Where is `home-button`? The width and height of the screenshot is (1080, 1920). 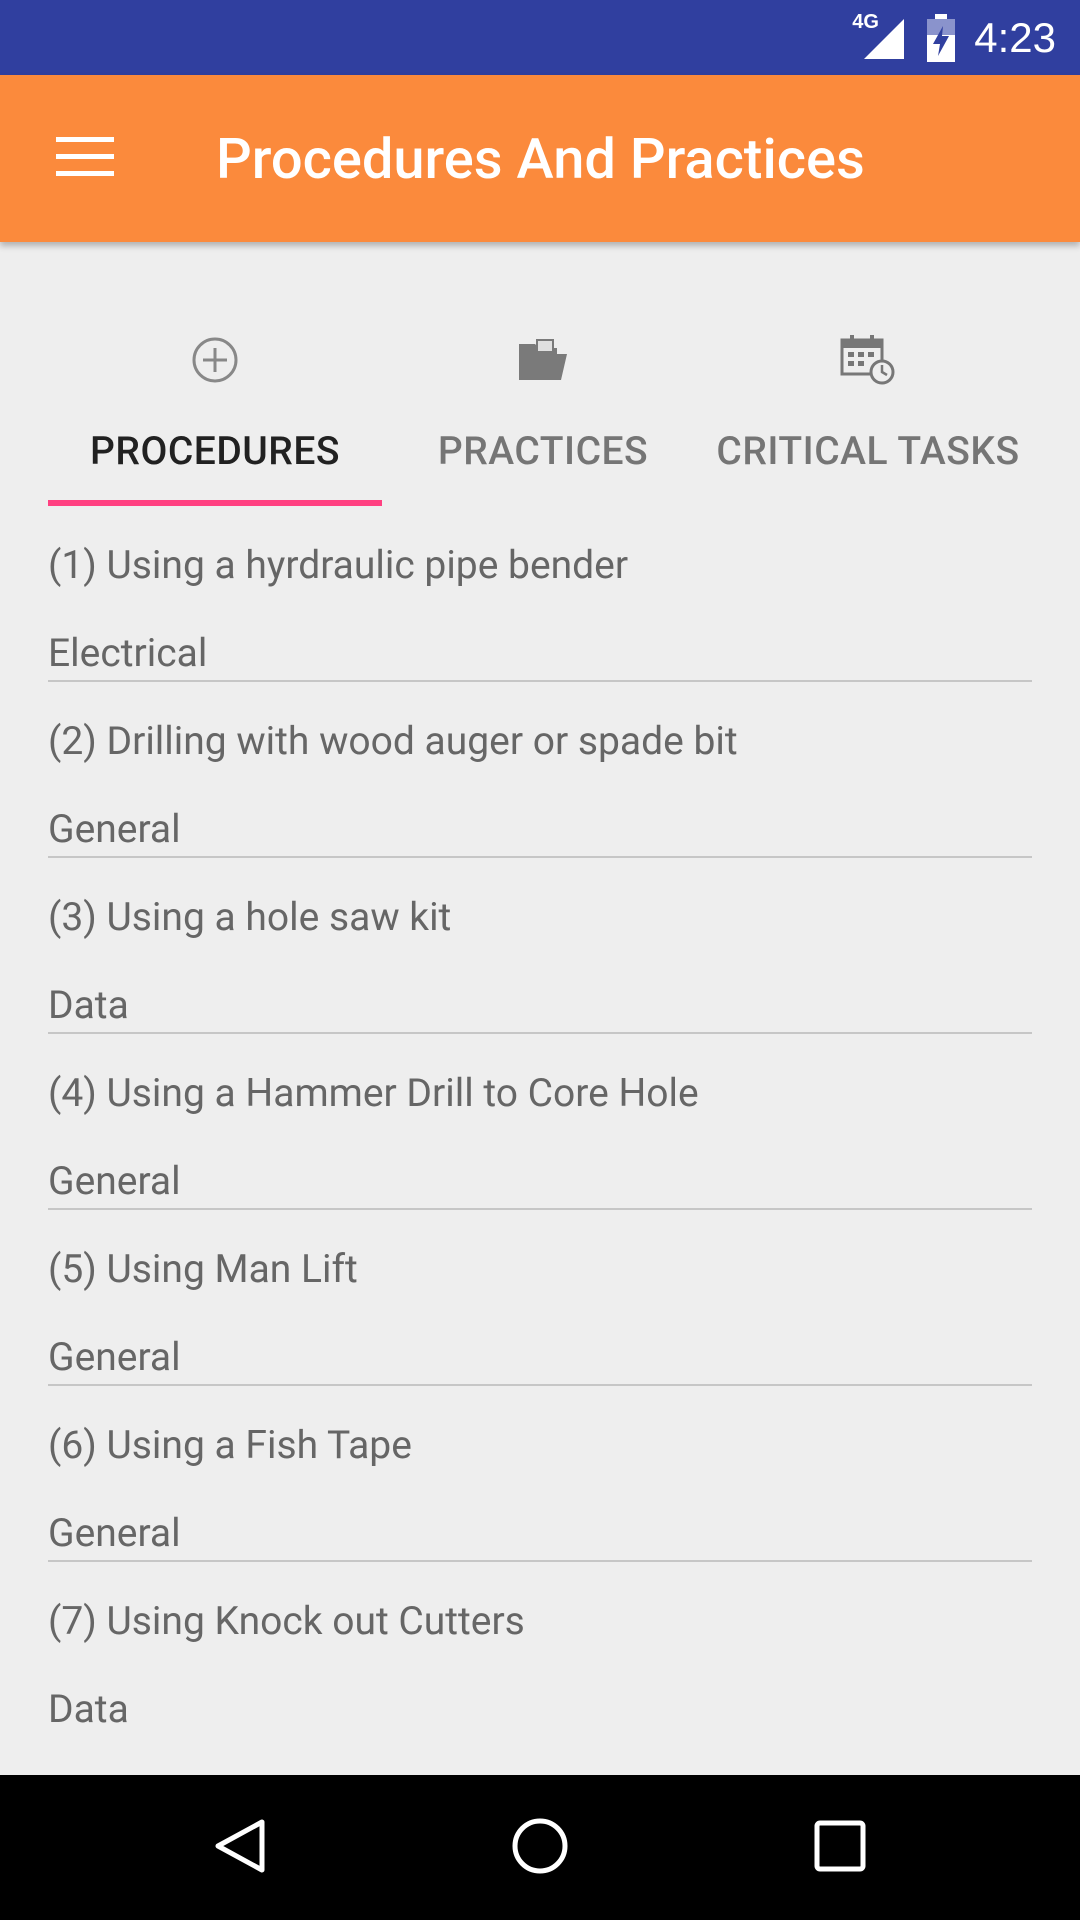 home-button is located at coordinates (540, 1847).